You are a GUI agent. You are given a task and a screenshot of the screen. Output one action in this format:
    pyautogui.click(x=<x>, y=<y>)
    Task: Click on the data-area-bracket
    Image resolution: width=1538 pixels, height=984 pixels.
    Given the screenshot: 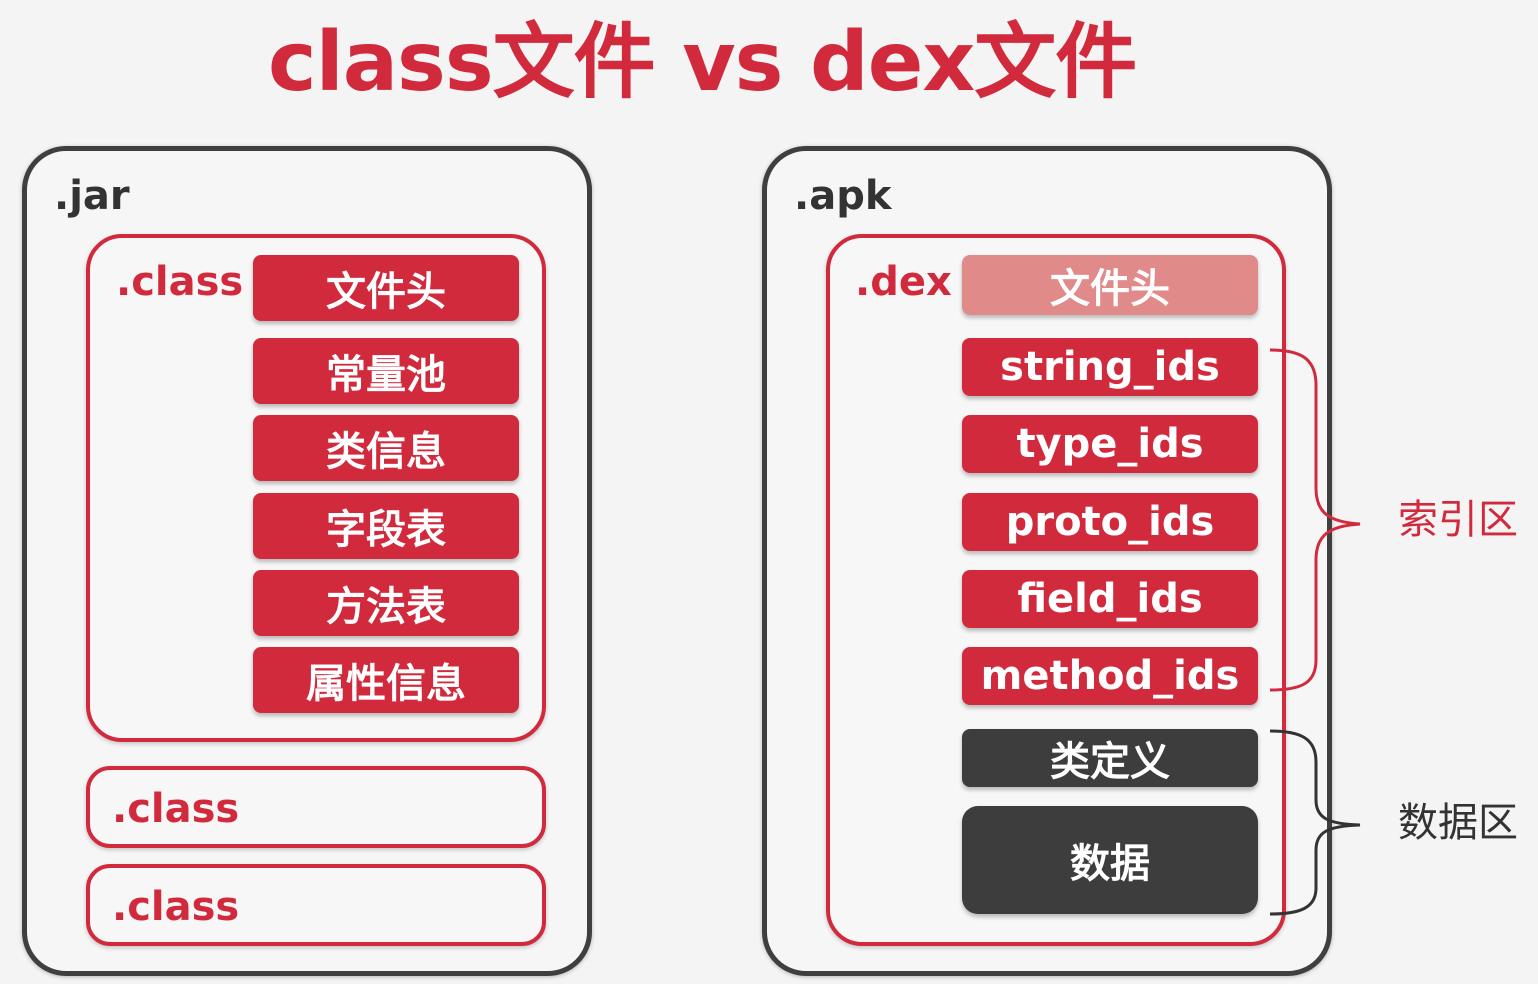 What is the action you would take?
    pyautogui.click(x=1315, y=822)
    